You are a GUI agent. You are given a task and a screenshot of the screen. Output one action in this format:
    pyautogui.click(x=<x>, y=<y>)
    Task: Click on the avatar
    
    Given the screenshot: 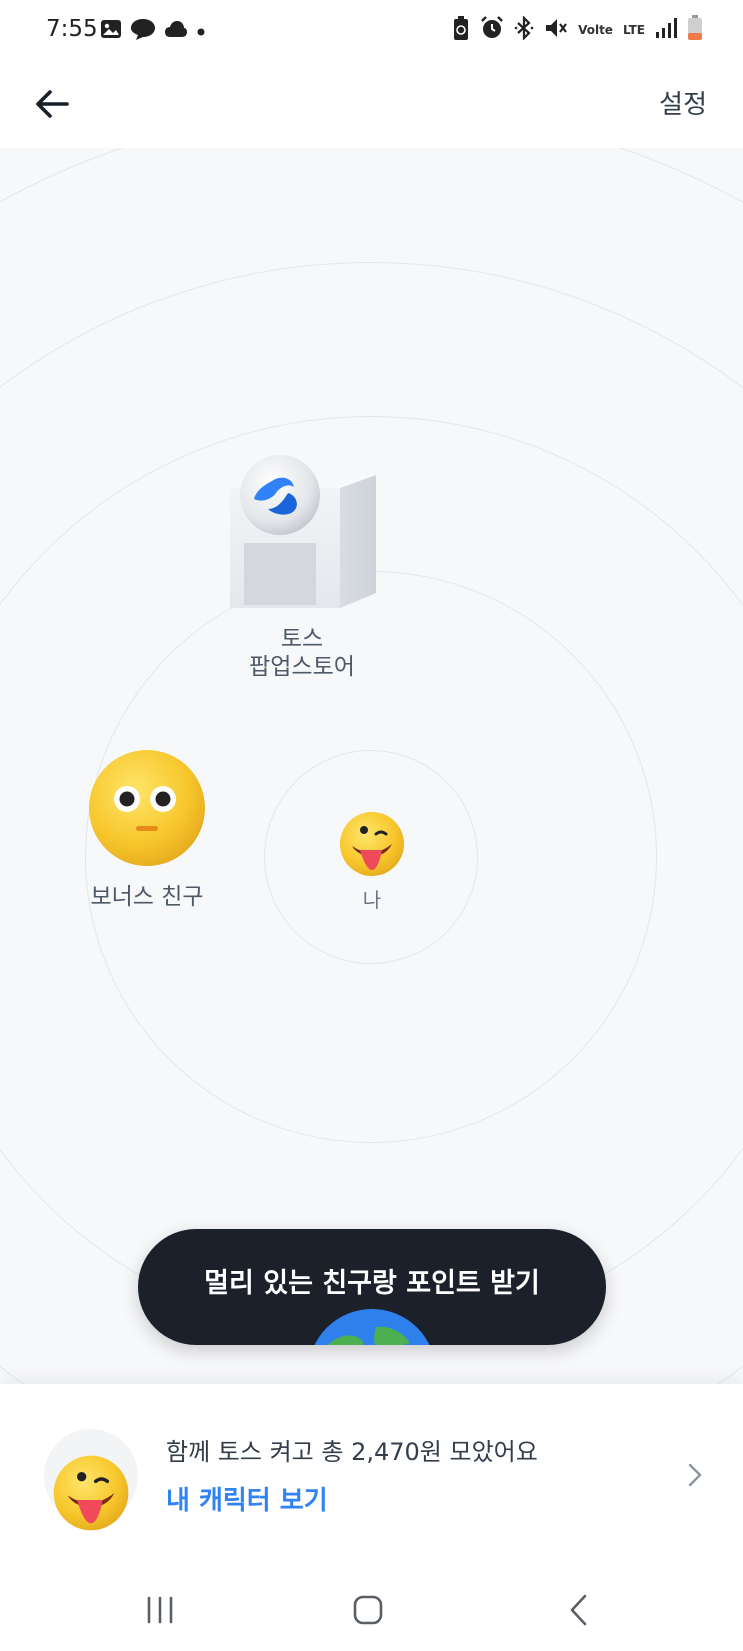 What is the action you would take?
    pyautogui.click(x=91, y=1480)
    